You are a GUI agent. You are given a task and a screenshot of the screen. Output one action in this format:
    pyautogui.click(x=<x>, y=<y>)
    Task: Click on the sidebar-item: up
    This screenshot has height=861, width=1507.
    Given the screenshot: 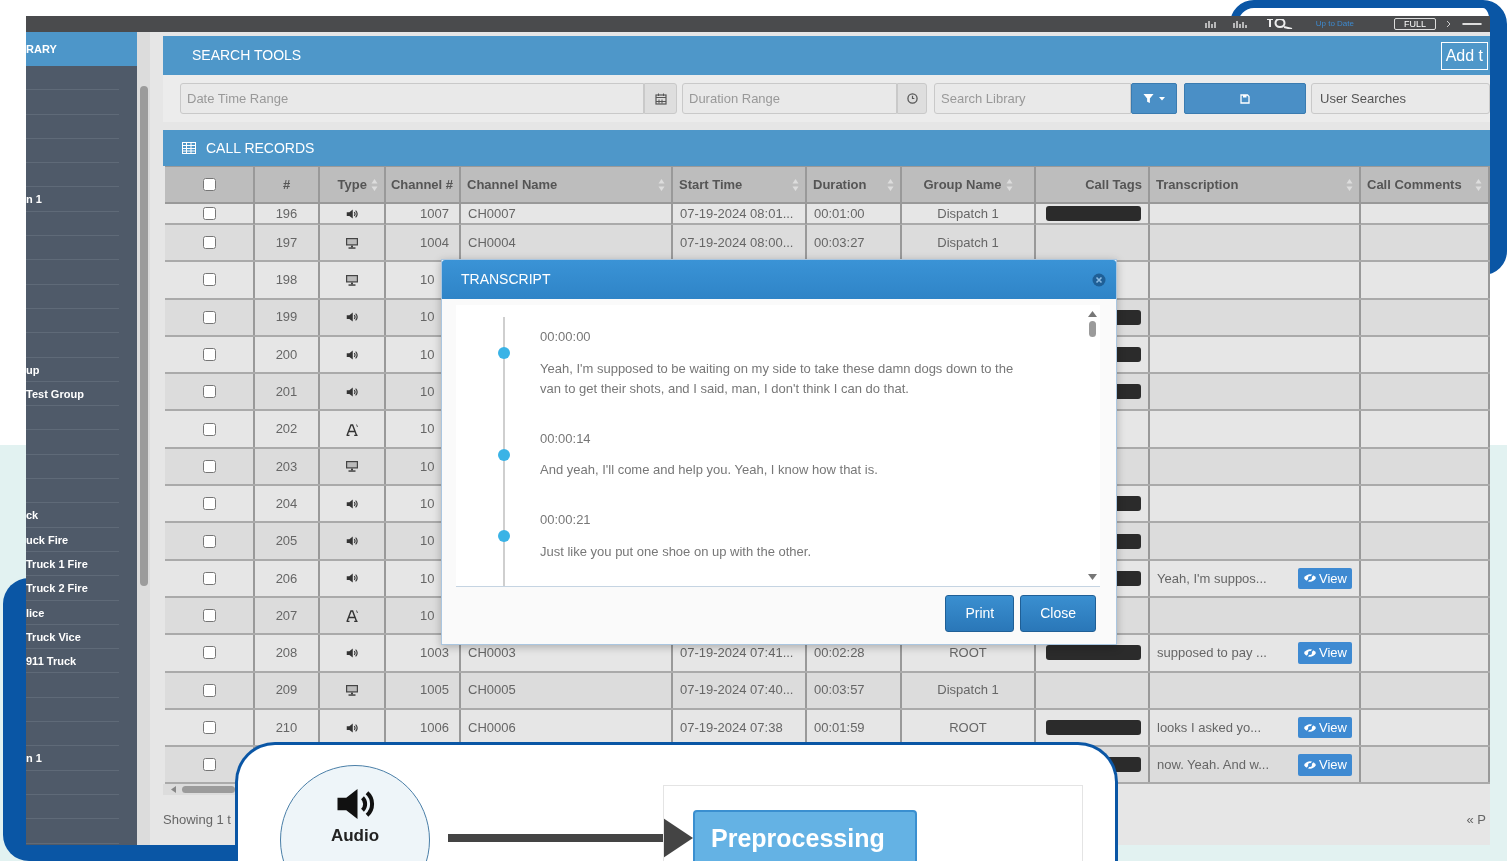 What is the action you would take?
    pyautogui.click(x=33, y=369)
    